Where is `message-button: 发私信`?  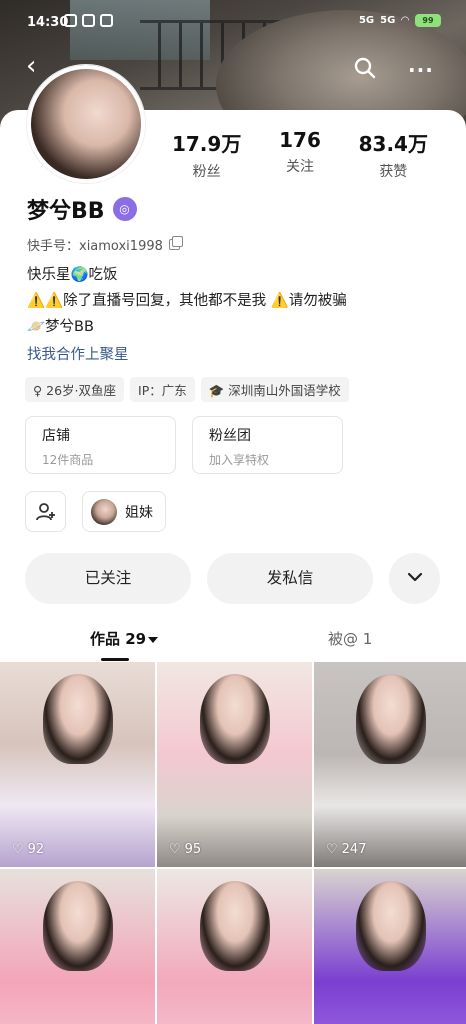 message-button: 发私信 is located at coordinates (290, 578).